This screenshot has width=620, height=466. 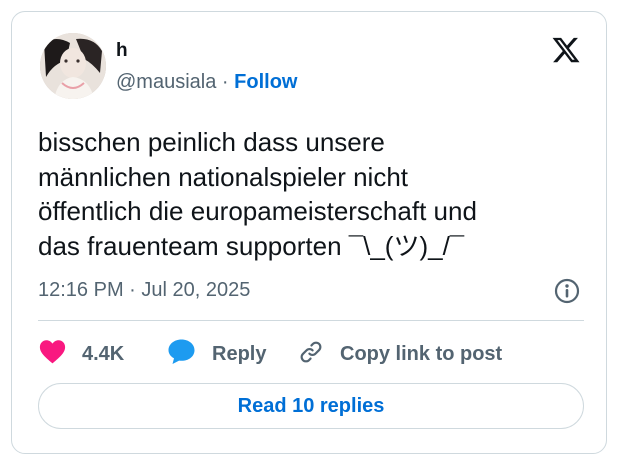 What do you see at coordinates (566, 50) in the screenshot?
I see `x-logo-icon` at bounding box center [566, 50].